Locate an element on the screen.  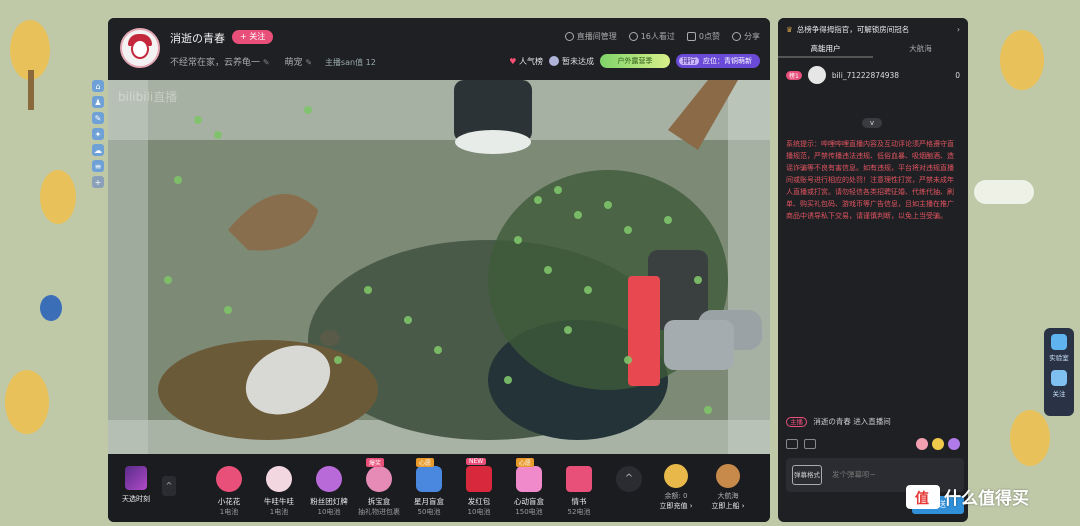
rank-badge: 排行 应位：青铜萌新 is located at coordinates (718, 61).